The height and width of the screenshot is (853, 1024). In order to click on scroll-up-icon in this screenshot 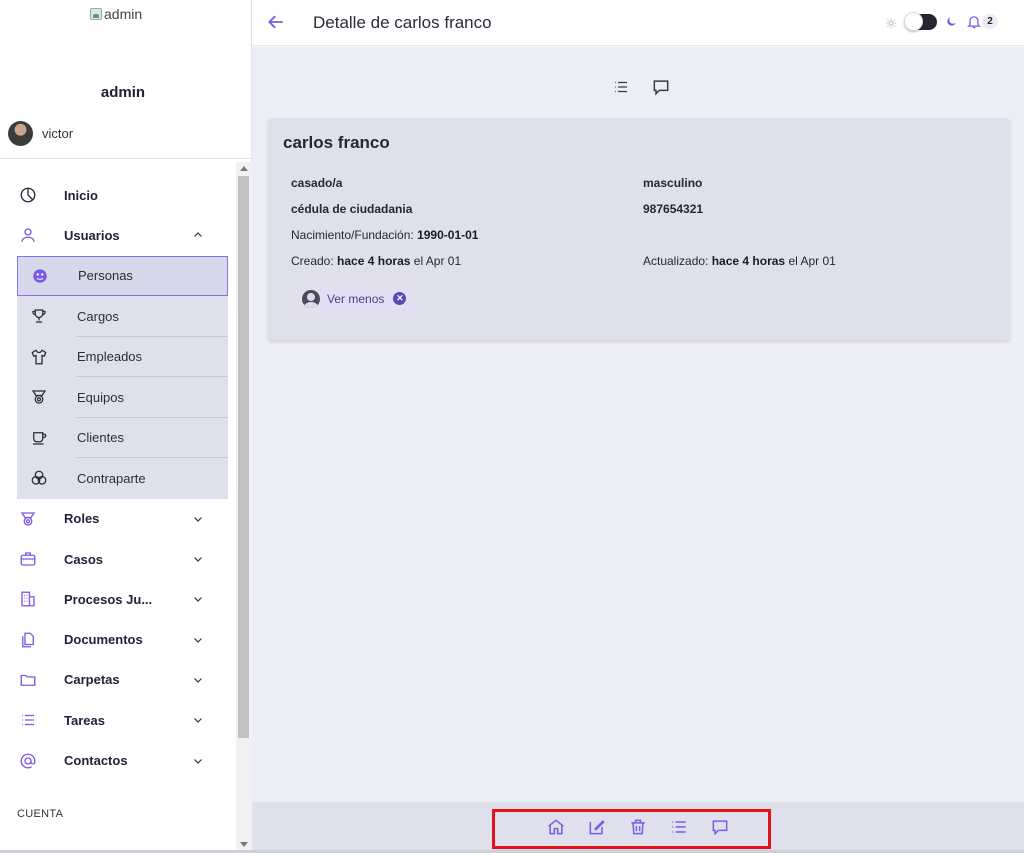, I will do `click(244, 168)`.